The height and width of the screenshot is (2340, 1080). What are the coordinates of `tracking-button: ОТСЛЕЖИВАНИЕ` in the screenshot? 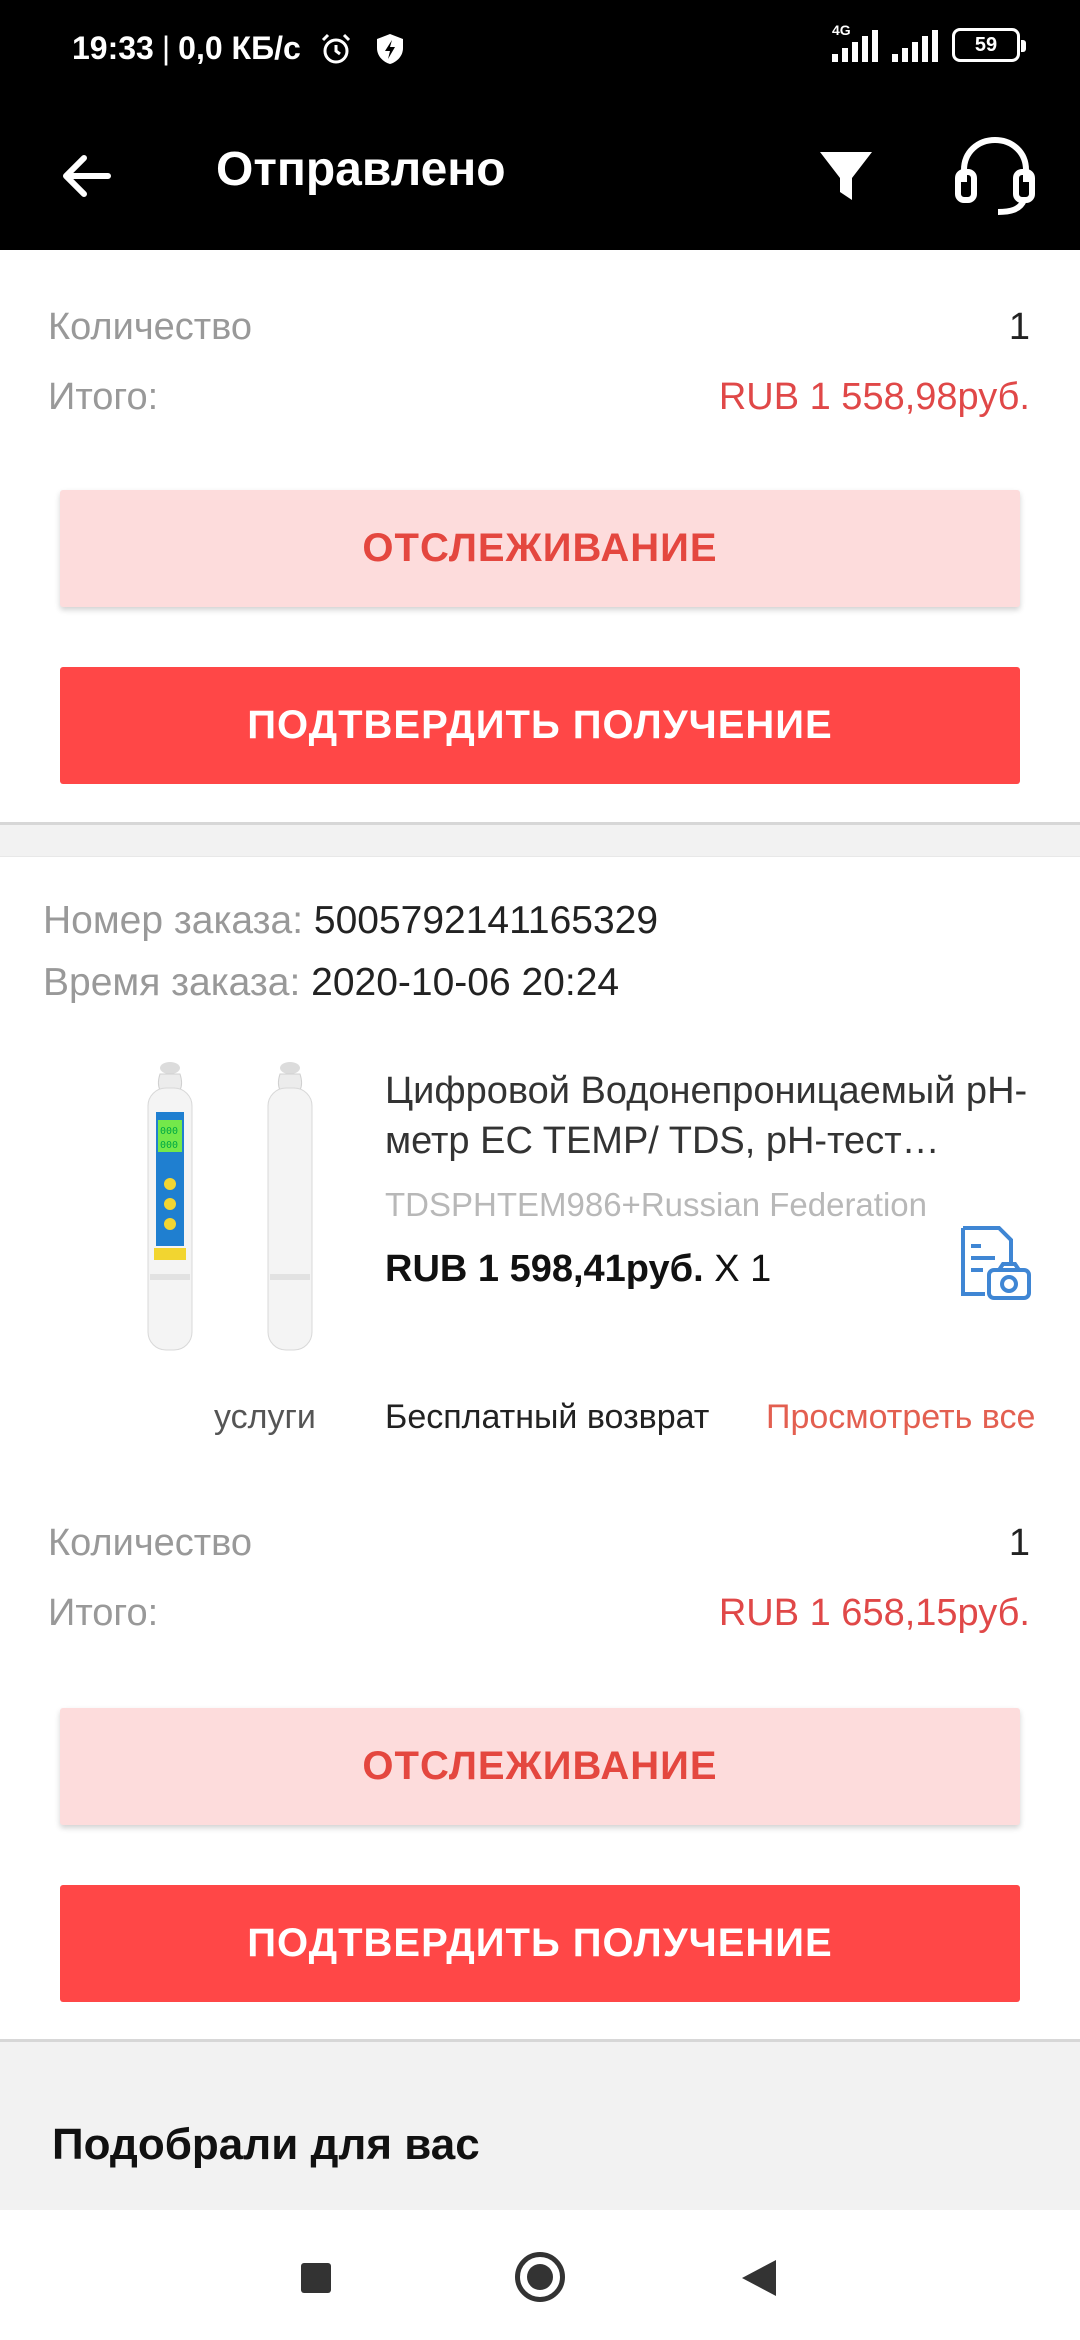 It's located at (540, 548).